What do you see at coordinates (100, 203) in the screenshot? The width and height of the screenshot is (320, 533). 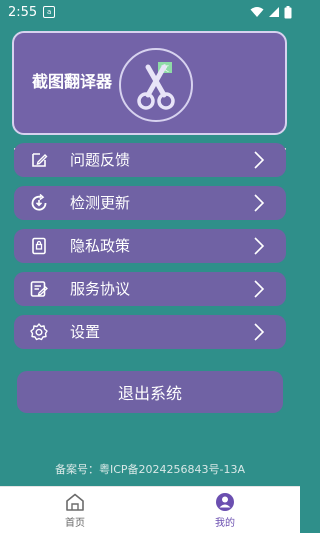 I see `menu-label-update: 检测更新` at bounding box center [100, 203].